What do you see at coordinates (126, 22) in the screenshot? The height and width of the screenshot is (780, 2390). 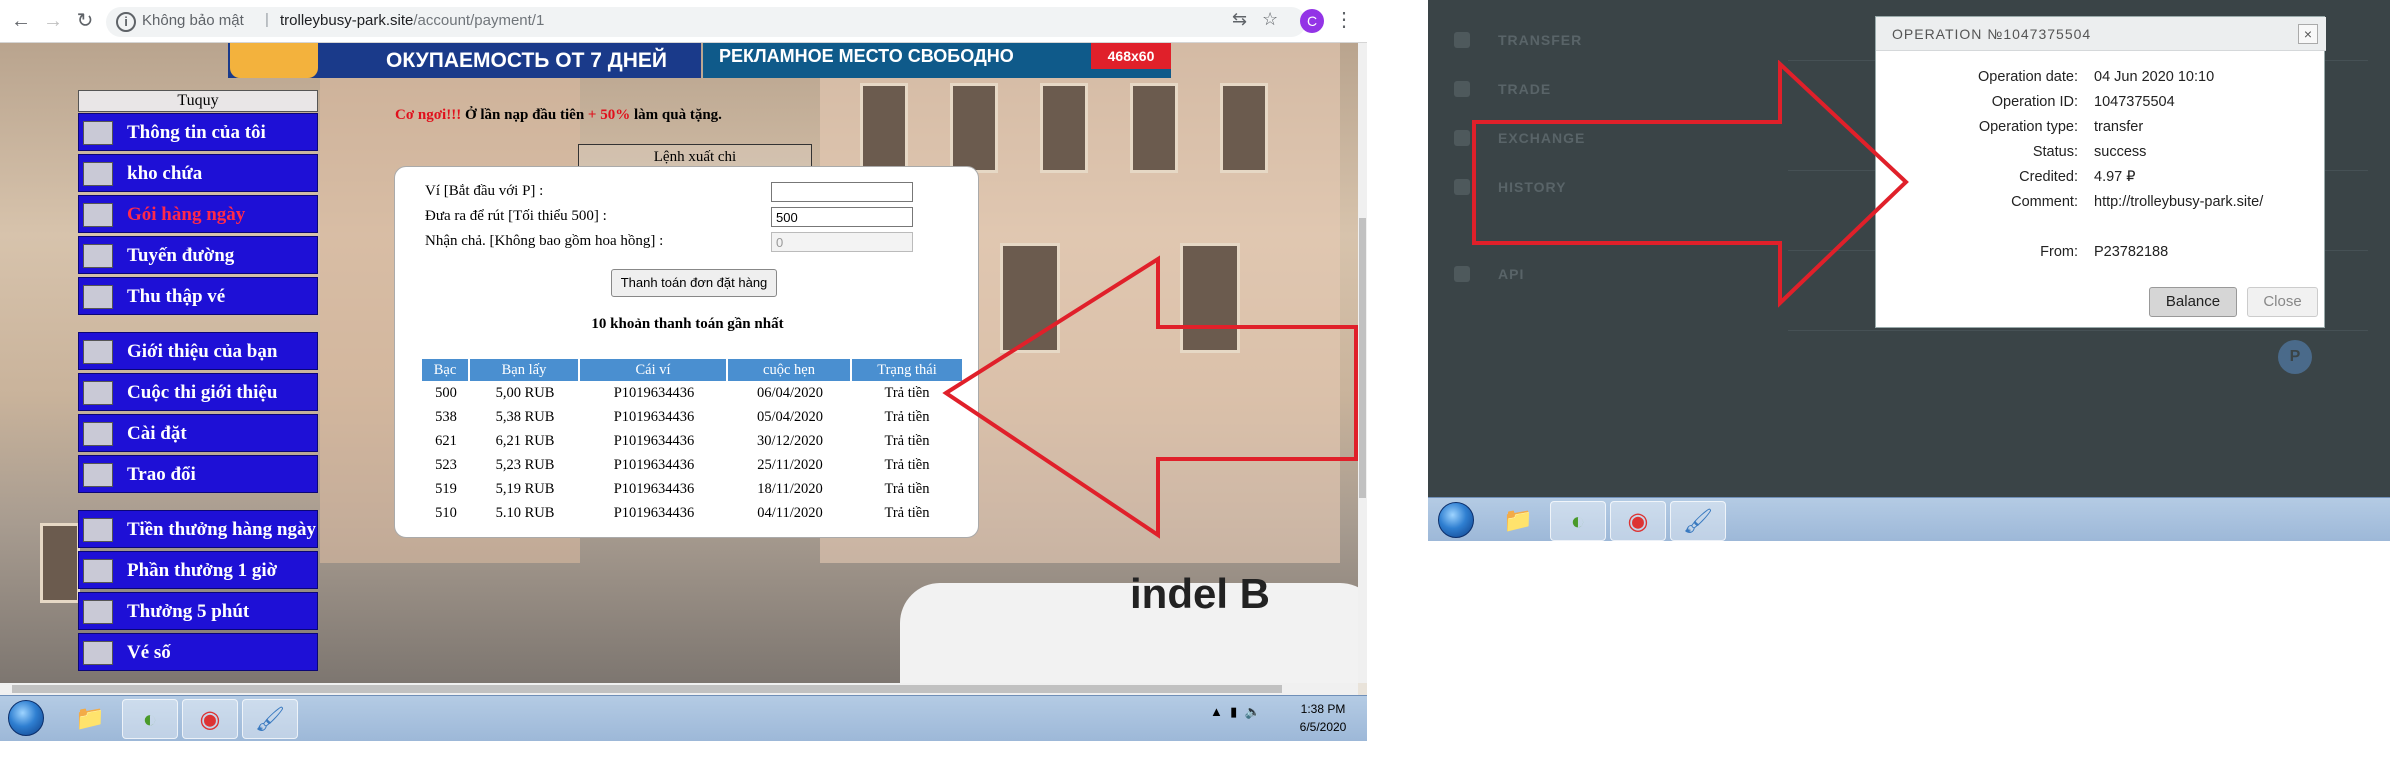 I see `info-icon: i` at bounding box center [126, 22].